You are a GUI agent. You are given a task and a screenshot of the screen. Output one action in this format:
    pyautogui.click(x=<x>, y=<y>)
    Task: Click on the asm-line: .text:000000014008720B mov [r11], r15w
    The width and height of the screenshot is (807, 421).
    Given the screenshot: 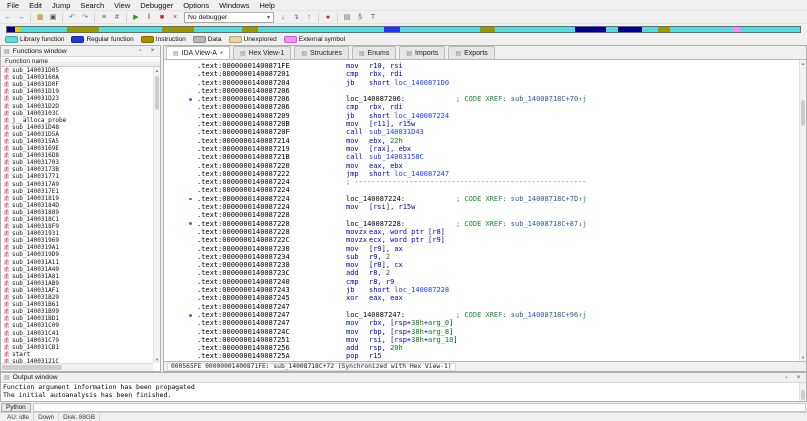 What is the action you would take?
    pyautogui.click(x=481, y=124)
    